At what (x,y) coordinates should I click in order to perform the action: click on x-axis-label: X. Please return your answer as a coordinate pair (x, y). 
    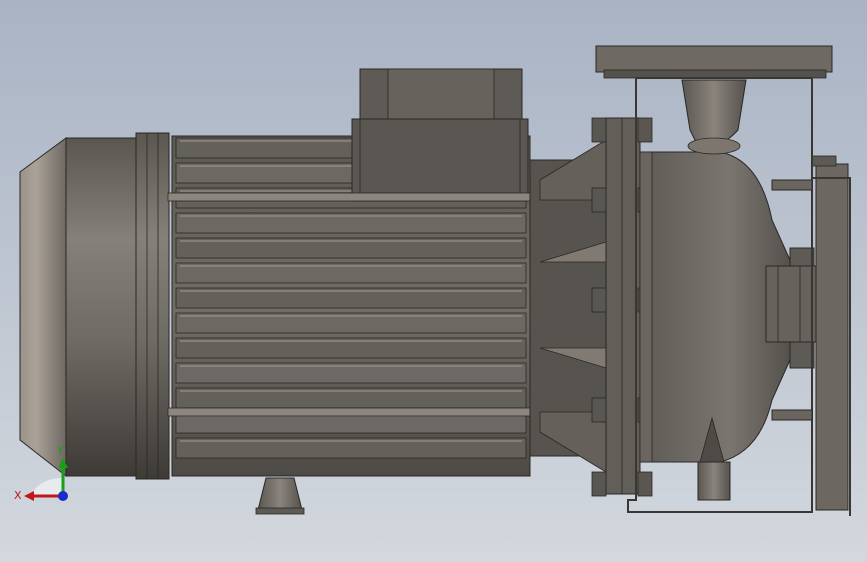
    Looking at the image, I should click on (18, 495).